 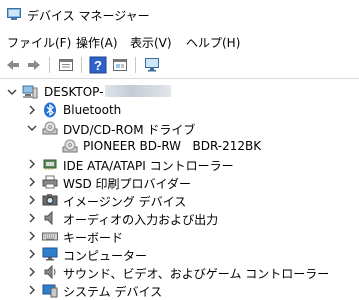 I want to click on tree-item-label: Bluetooth, so click(x=92, y=110).